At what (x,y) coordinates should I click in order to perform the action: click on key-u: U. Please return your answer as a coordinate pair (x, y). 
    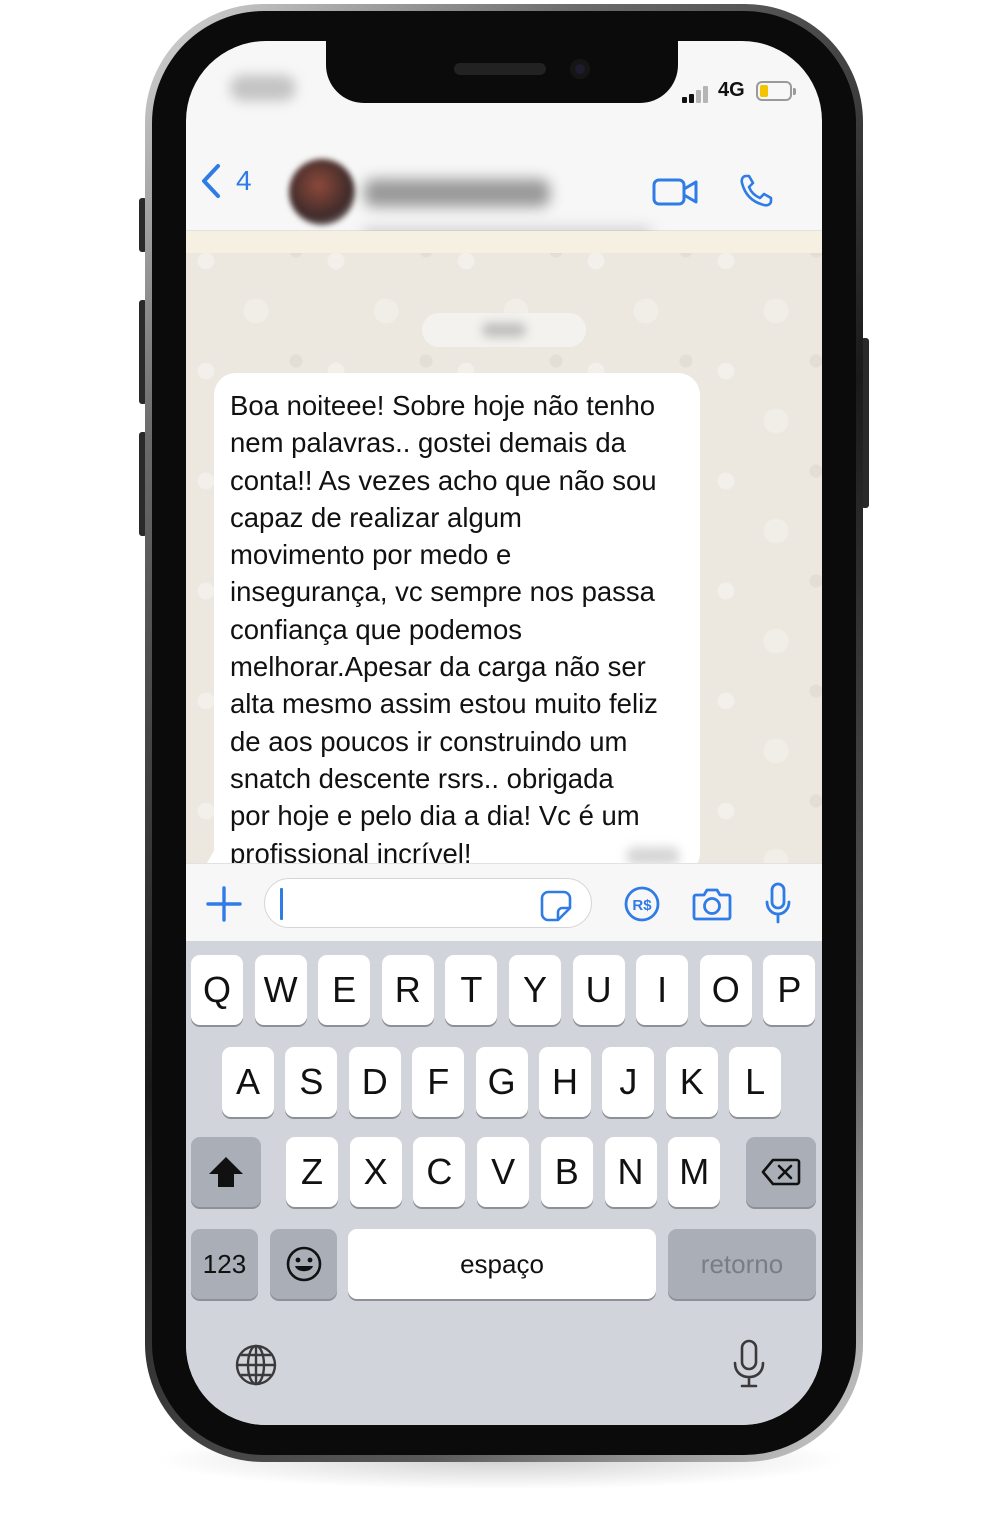
    Looking at the image, I should click on (598, 990).